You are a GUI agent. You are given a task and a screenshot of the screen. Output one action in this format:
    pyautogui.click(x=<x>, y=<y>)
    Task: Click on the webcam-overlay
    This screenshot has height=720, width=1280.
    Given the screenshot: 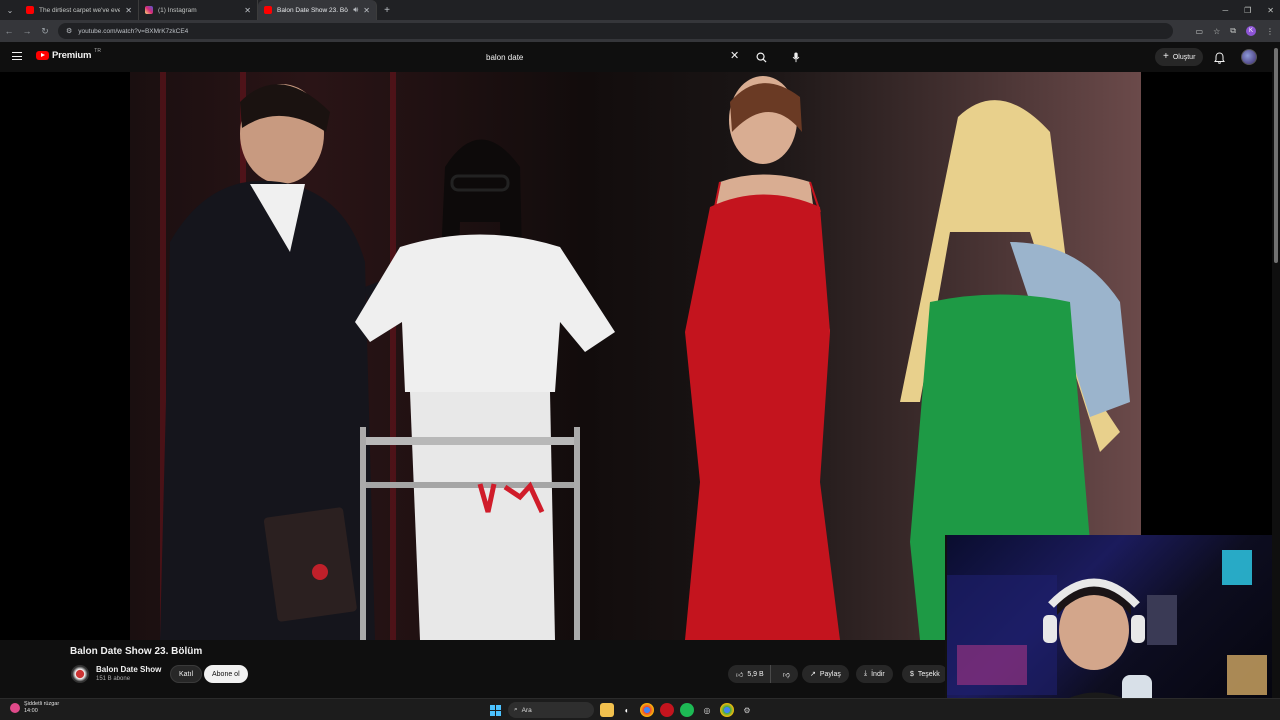 What is the action you would take?
    pyautogui.click(x=1108, y=627)
    